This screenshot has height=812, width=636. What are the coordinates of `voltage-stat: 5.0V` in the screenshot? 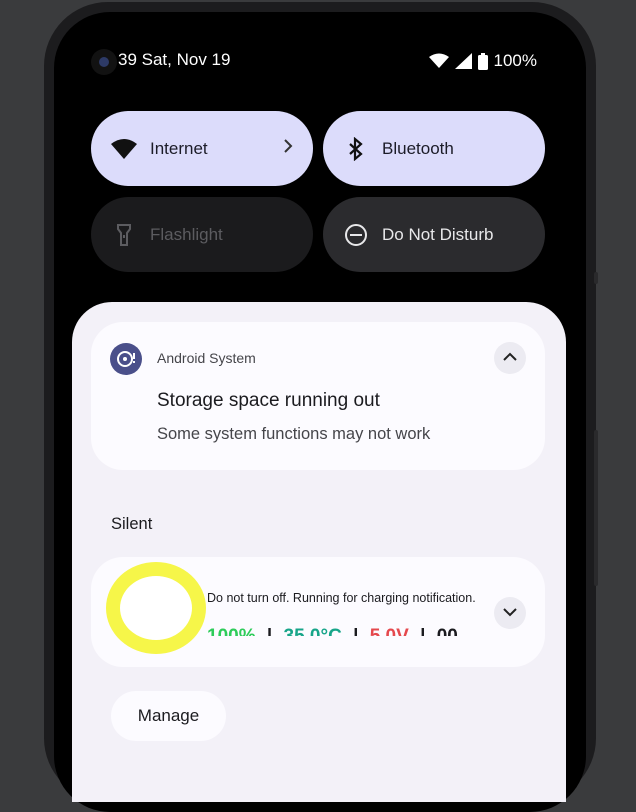 It's located at (389, 631).